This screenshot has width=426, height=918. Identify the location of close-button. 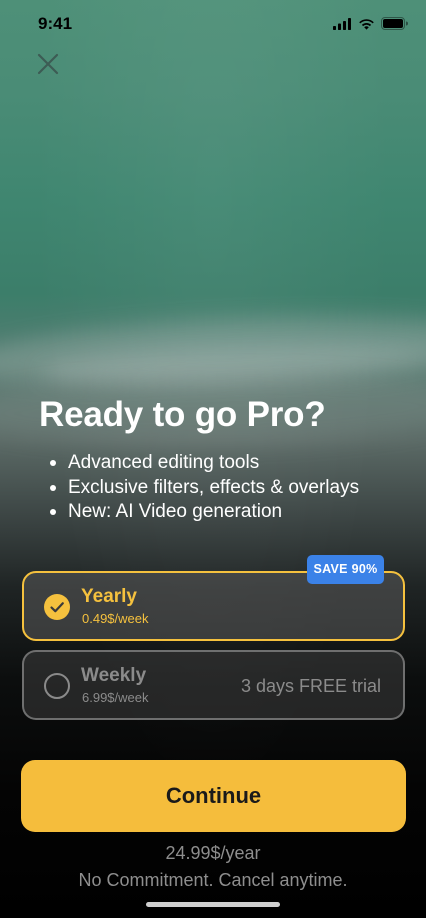
(48, 64).